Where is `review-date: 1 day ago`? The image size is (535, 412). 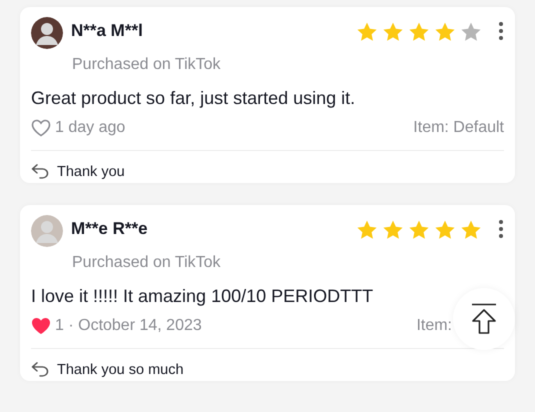 review-date: 1 day ago is located at coordinates (90, 128).